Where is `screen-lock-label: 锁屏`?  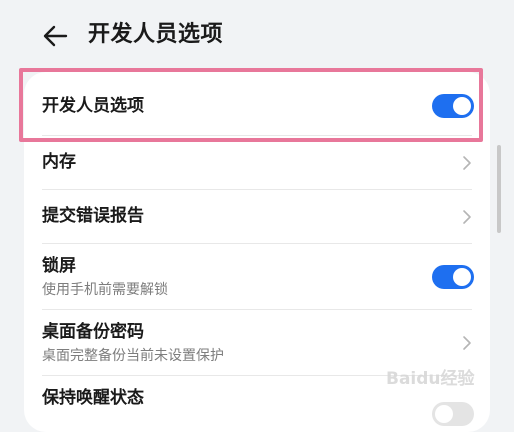
screen-lock-label: 锁屏 is located at coordinates (59, 266).